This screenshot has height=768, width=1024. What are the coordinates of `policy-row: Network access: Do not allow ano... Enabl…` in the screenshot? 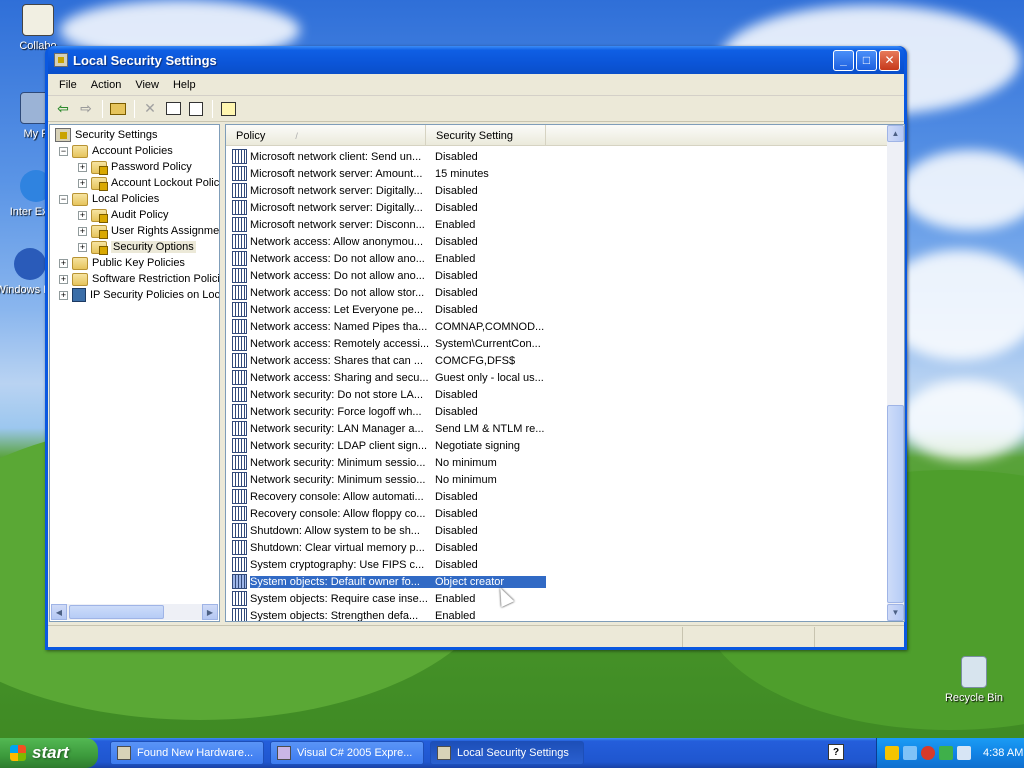 It's located at (389, 258).